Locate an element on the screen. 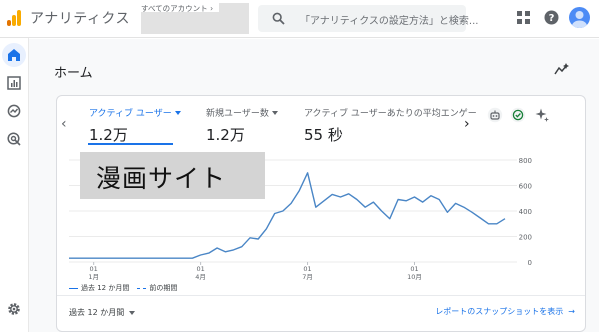  metric-value: 55 秒 is located at coordinates (323, 135).